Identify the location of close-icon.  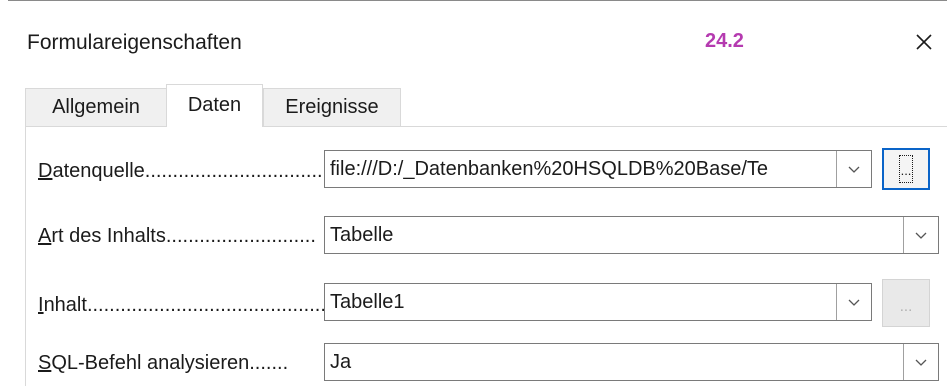
(924, 42).